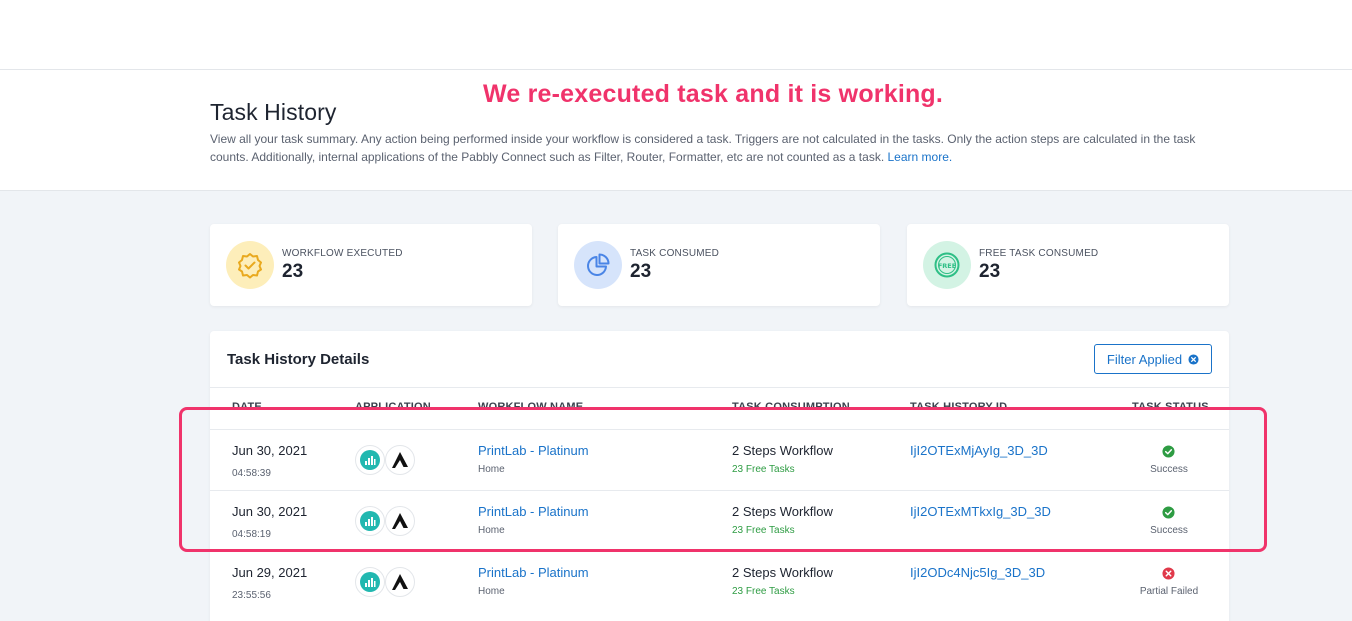 The width and height of the screenshot is (1352, 621). I want to click on column-header-application: APPLICATION, so click(393, 407).